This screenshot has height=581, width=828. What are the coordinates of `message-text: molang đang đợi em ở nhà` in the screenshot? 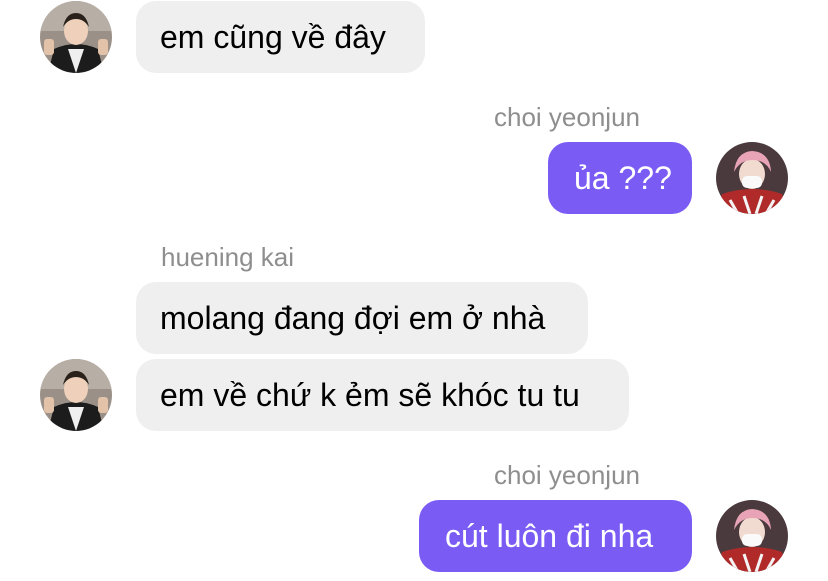 It's located at (353, 317).